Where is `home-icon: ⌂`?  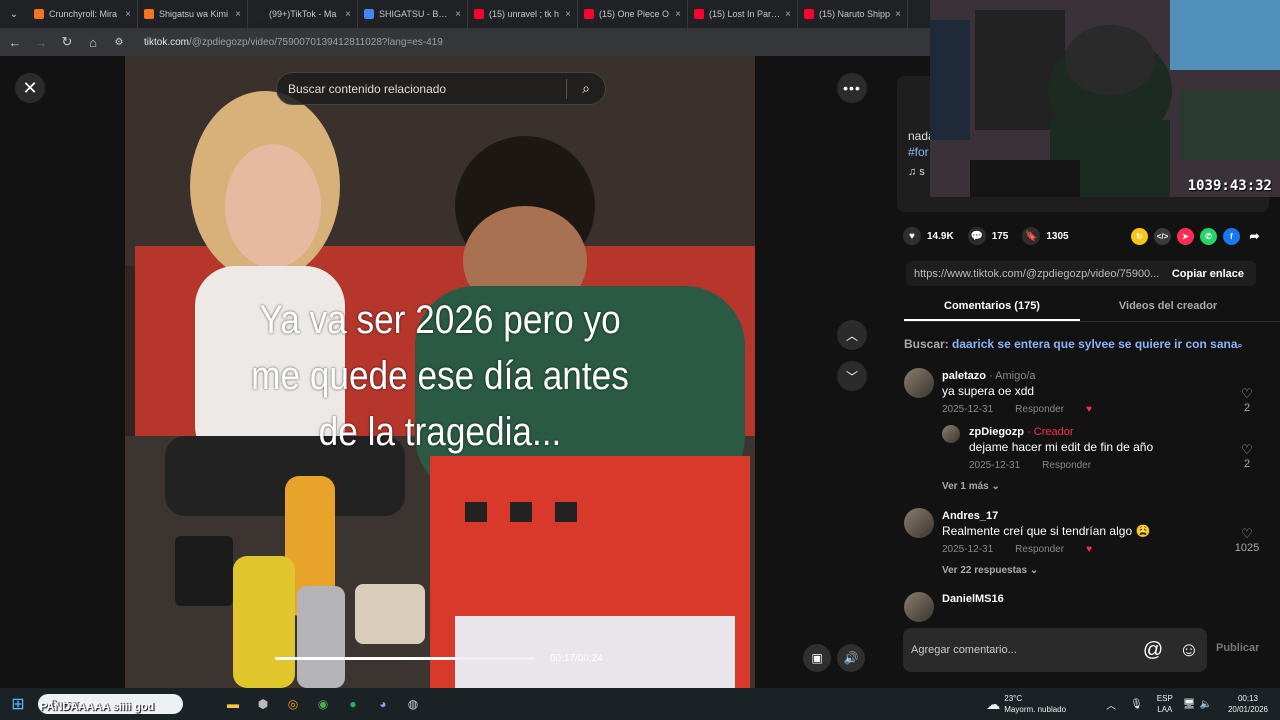 home-icon: ⌂ is located at coordinates (93, 42).